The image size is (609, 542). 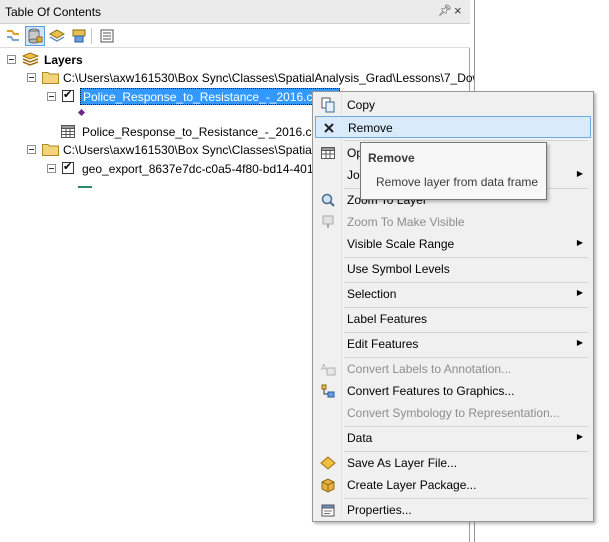 What do you see at coordinates (329, 128) in the screenshot?
I see `remove-x-icon` at bounding box center [329, 128].